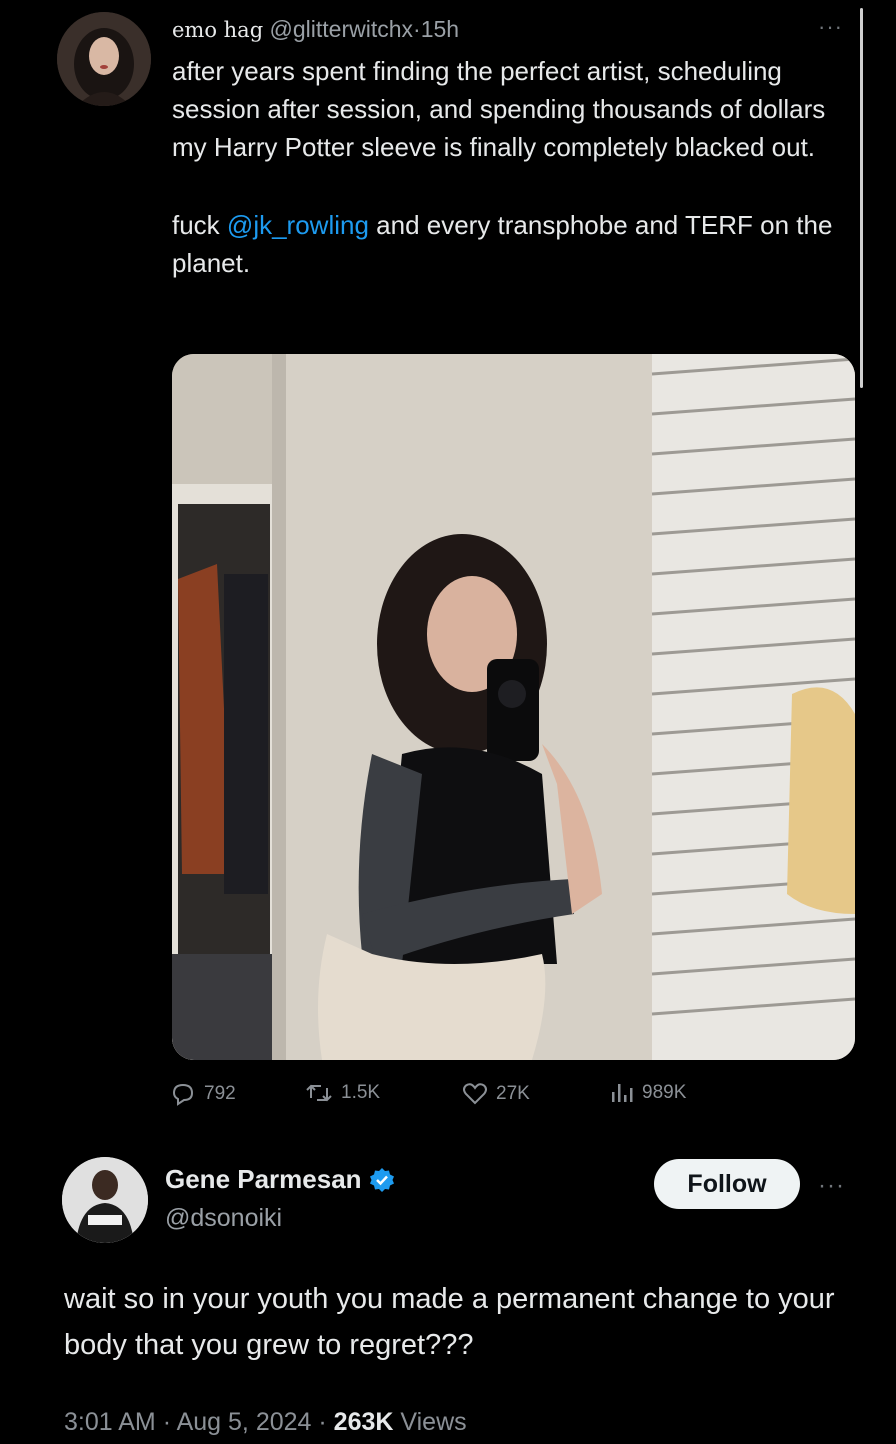  I want to click on like-count: 27K, so click(513, 1093).